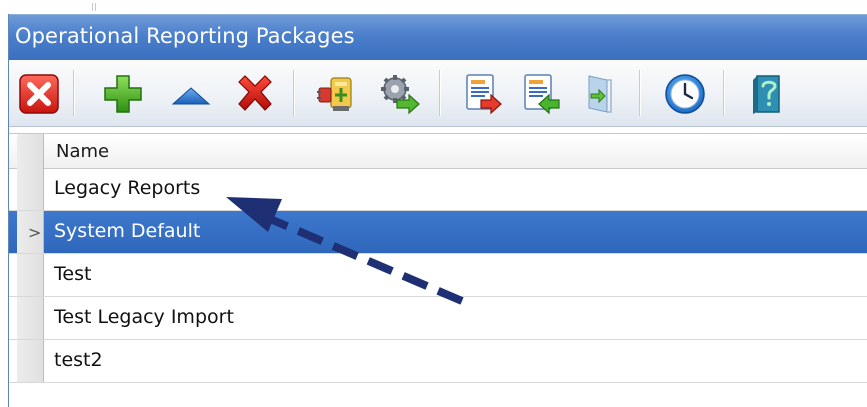  I want to click on close-red-x-icon, so click(39, 94).